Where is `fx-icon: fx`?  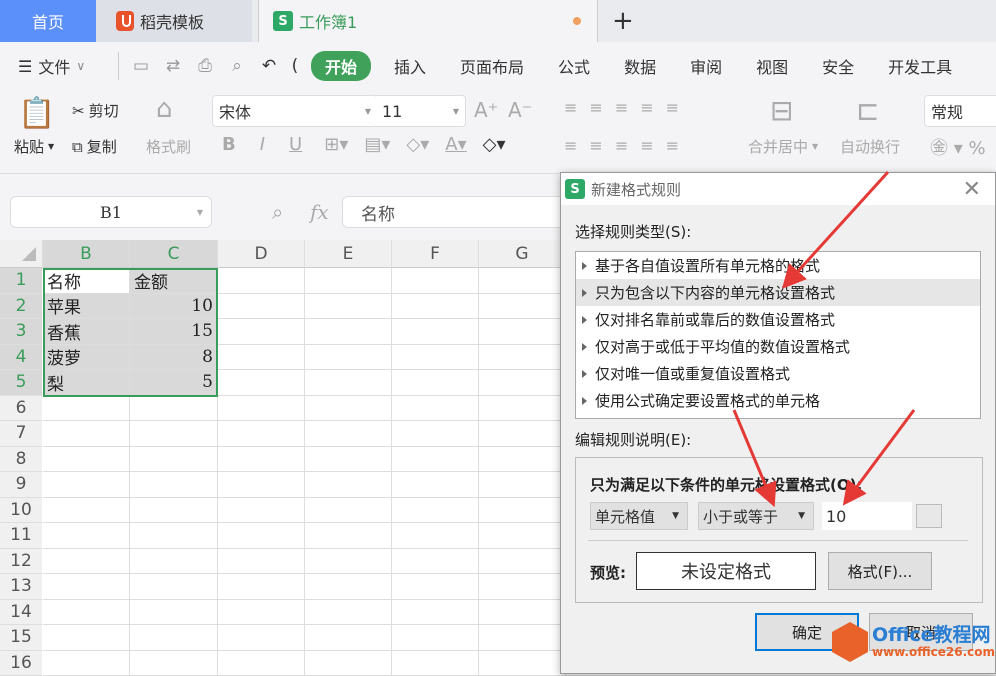
fx-icon: fx is located at coordinates (319, 212).